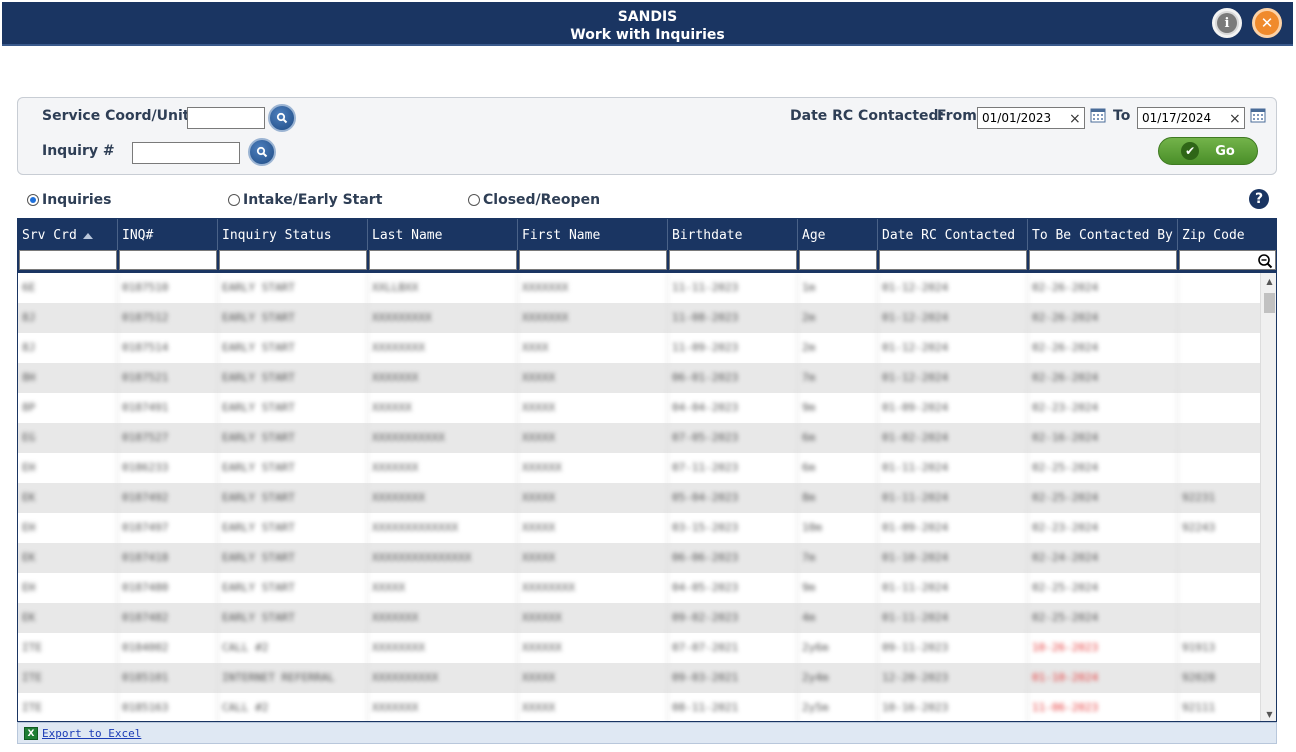 The width and height of the screenshot is (1296, 752). What do you see at coordinates (953, 234) in the screenshot?
I see `column-header: Date RC Contacted` at bounding box center [953, 234].